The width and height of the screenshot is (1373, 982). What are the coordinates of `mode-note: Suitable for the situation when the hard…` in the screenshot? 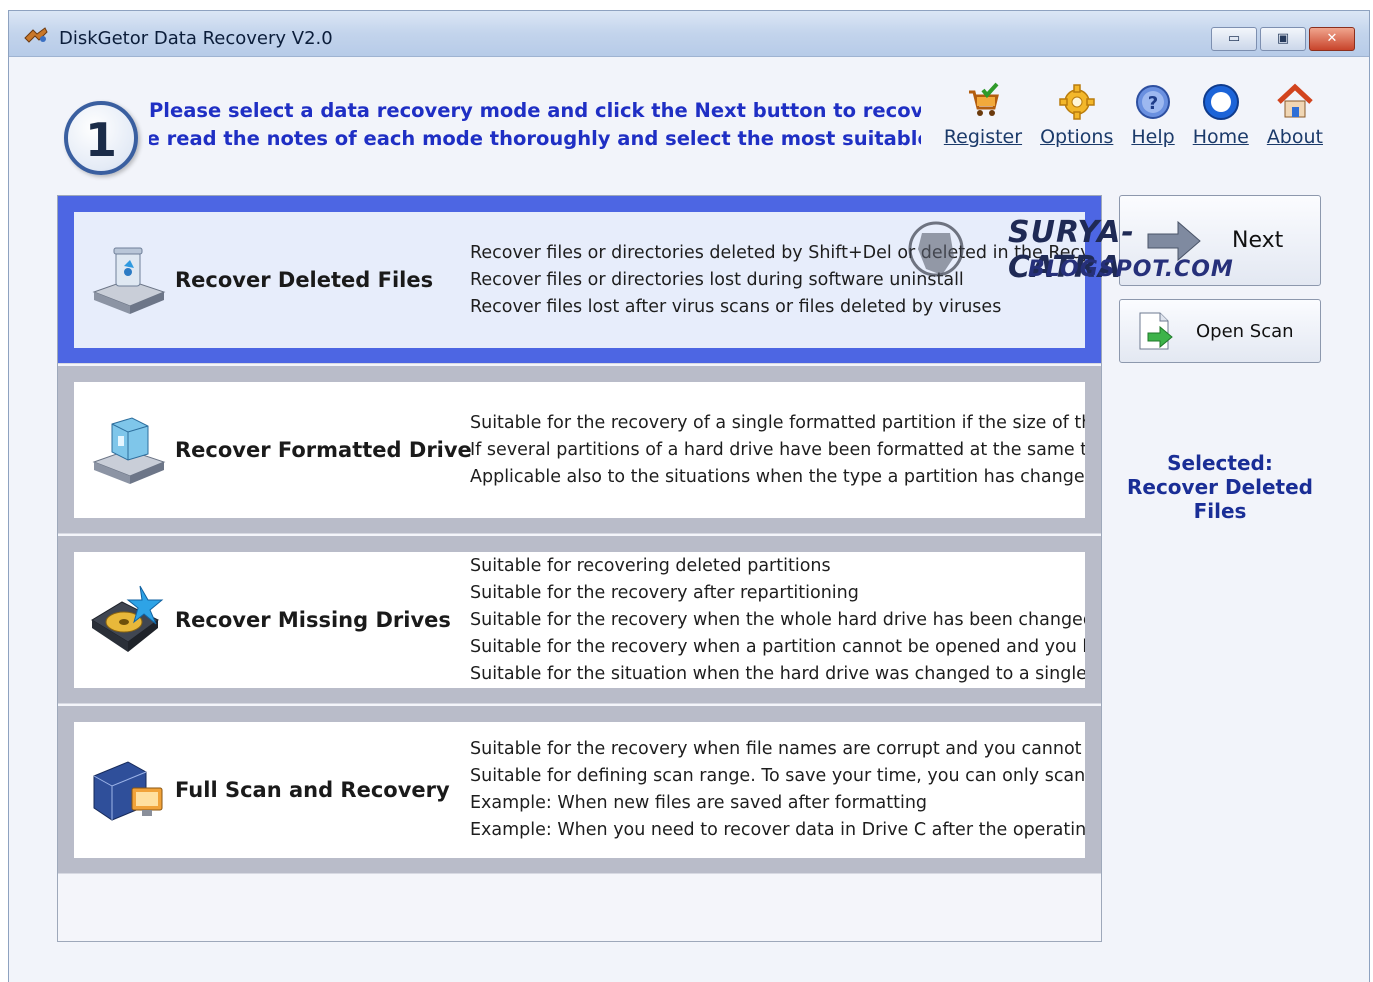 It's located at (777, 673).